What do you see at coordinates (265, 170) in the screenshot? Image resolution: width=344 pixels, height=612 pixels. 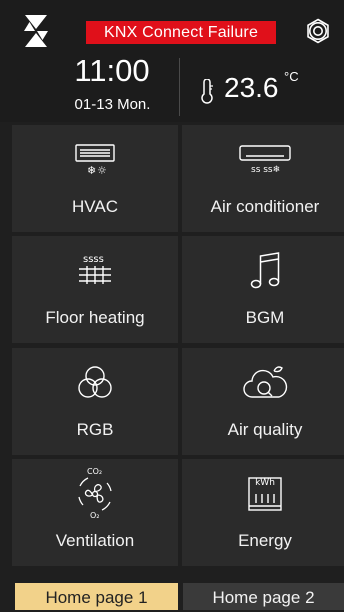 I see `svg-text: ss ss❄` at bounding box center [265, 170].